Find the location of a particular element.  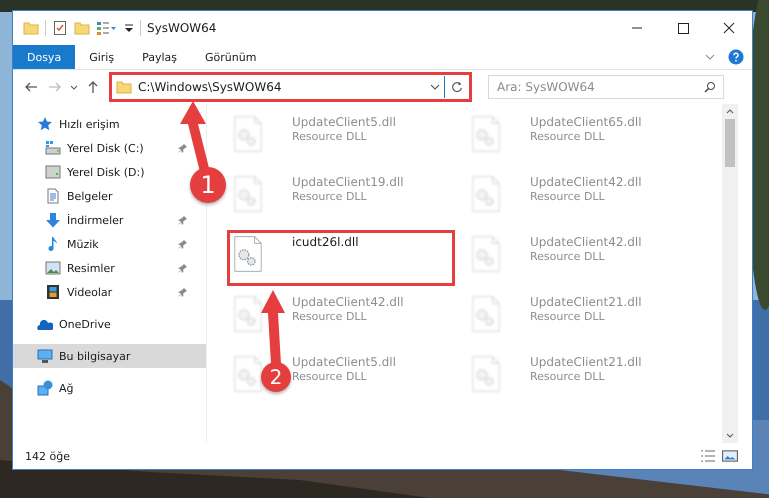

scroll-up-icon is located at coordinates (730, 111).